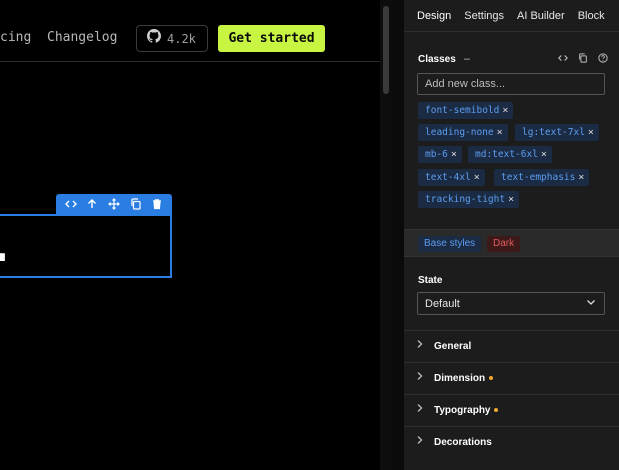  What do you see at coordinates (434, 16) in the screenshot?
I see `tab-design: Design` at bounding box center [434, 16].